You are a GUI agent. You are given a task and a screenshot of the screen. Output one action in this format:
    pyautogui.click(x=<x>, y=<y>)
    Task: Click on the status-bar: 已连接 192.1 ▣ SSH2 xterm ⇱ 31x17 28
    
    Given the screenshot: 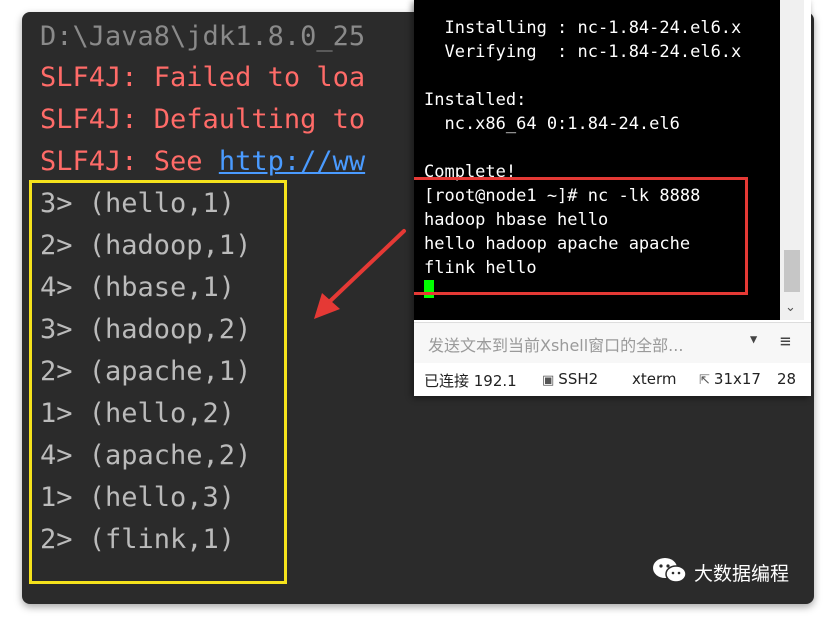 What is the action you would take?
    pyautogui.click(x=612, y=379)
    